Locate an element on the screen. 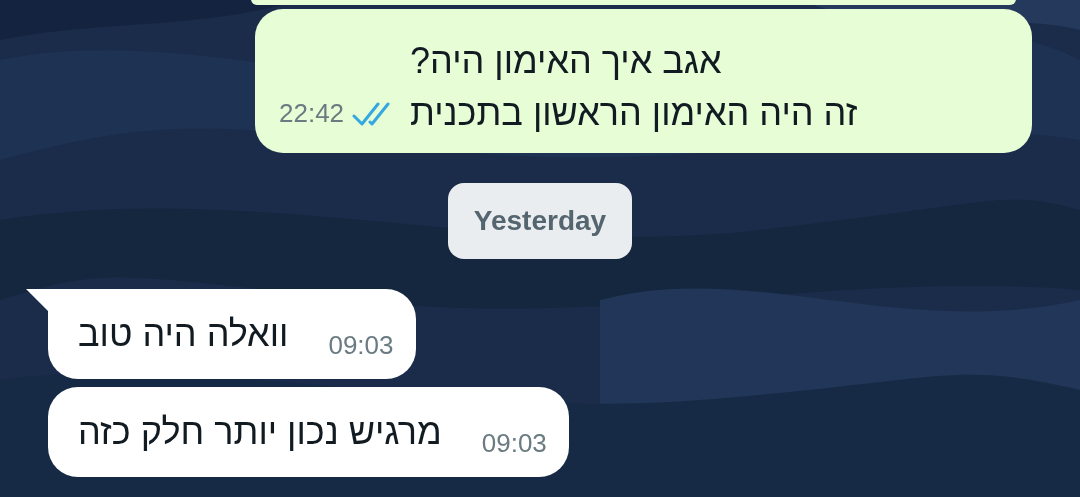 This screenshot has width=1080, height=497. message-time: 22:42 is located at coordinates (312, 113).